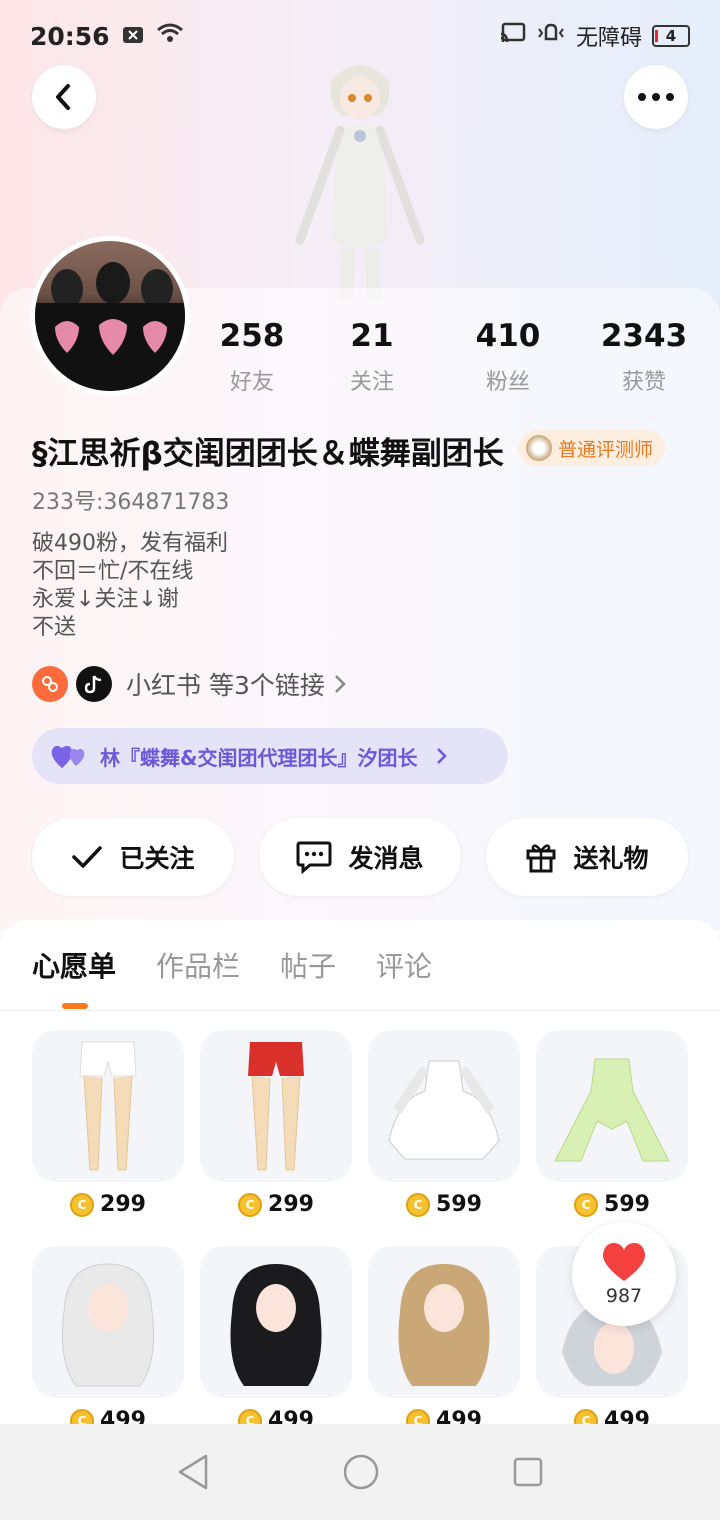 This screenshot has height=1520, width=720. What do you see at coordinates (105, 599) in the screenshot?
I see `bio-line: 永爱↓关注↓谢` at bounding box center [105, 599].